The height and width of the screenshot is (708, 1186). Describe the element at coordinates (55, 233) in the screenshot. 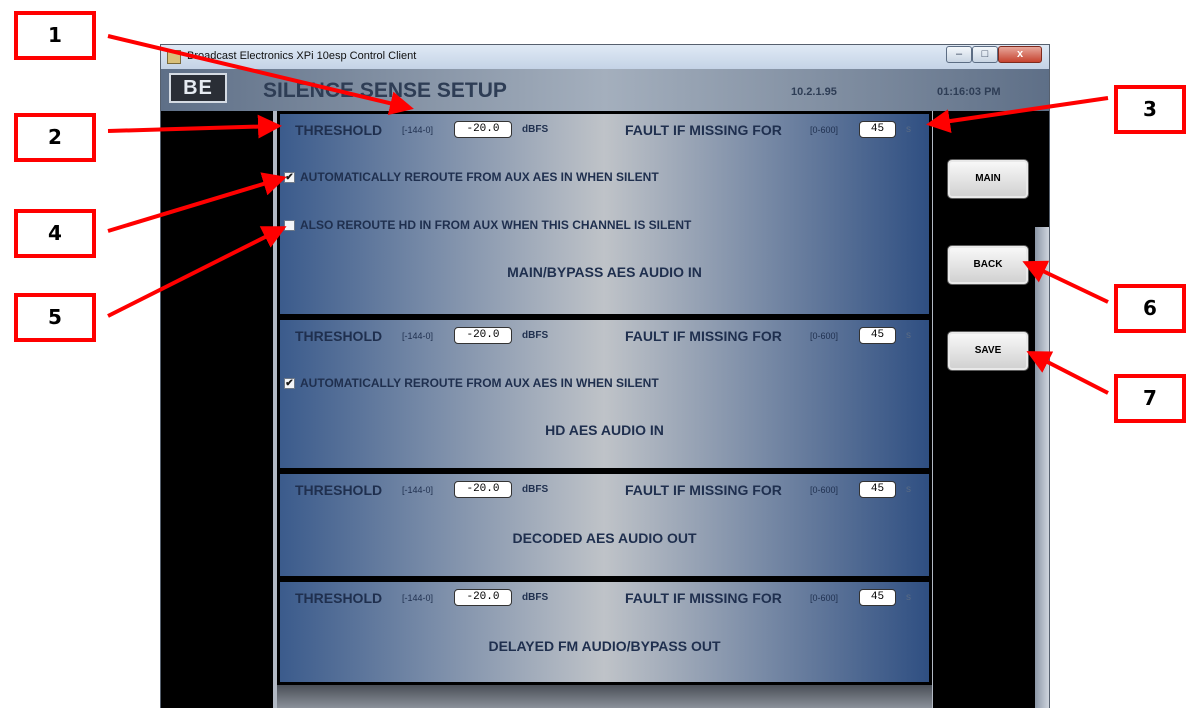

I see `callout-4: 4` at that location.